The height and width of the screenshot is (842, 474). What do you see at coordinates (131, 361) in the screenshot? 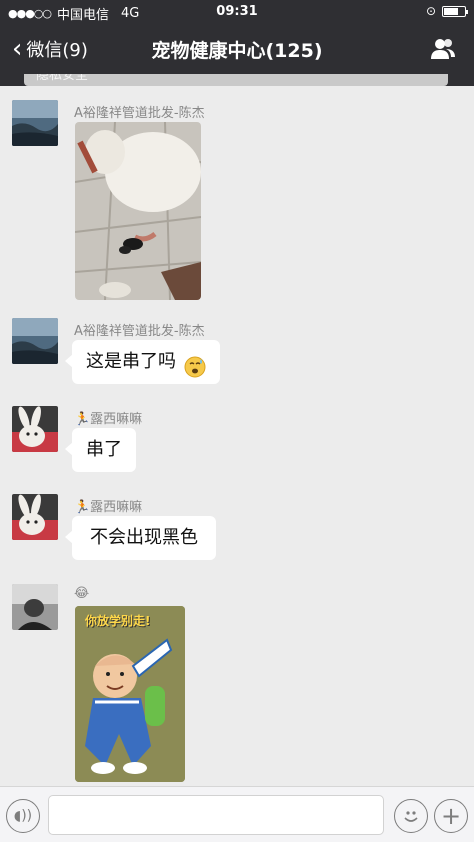
I see `message-text: 这是串了吗` at bounding box center [131, 361].